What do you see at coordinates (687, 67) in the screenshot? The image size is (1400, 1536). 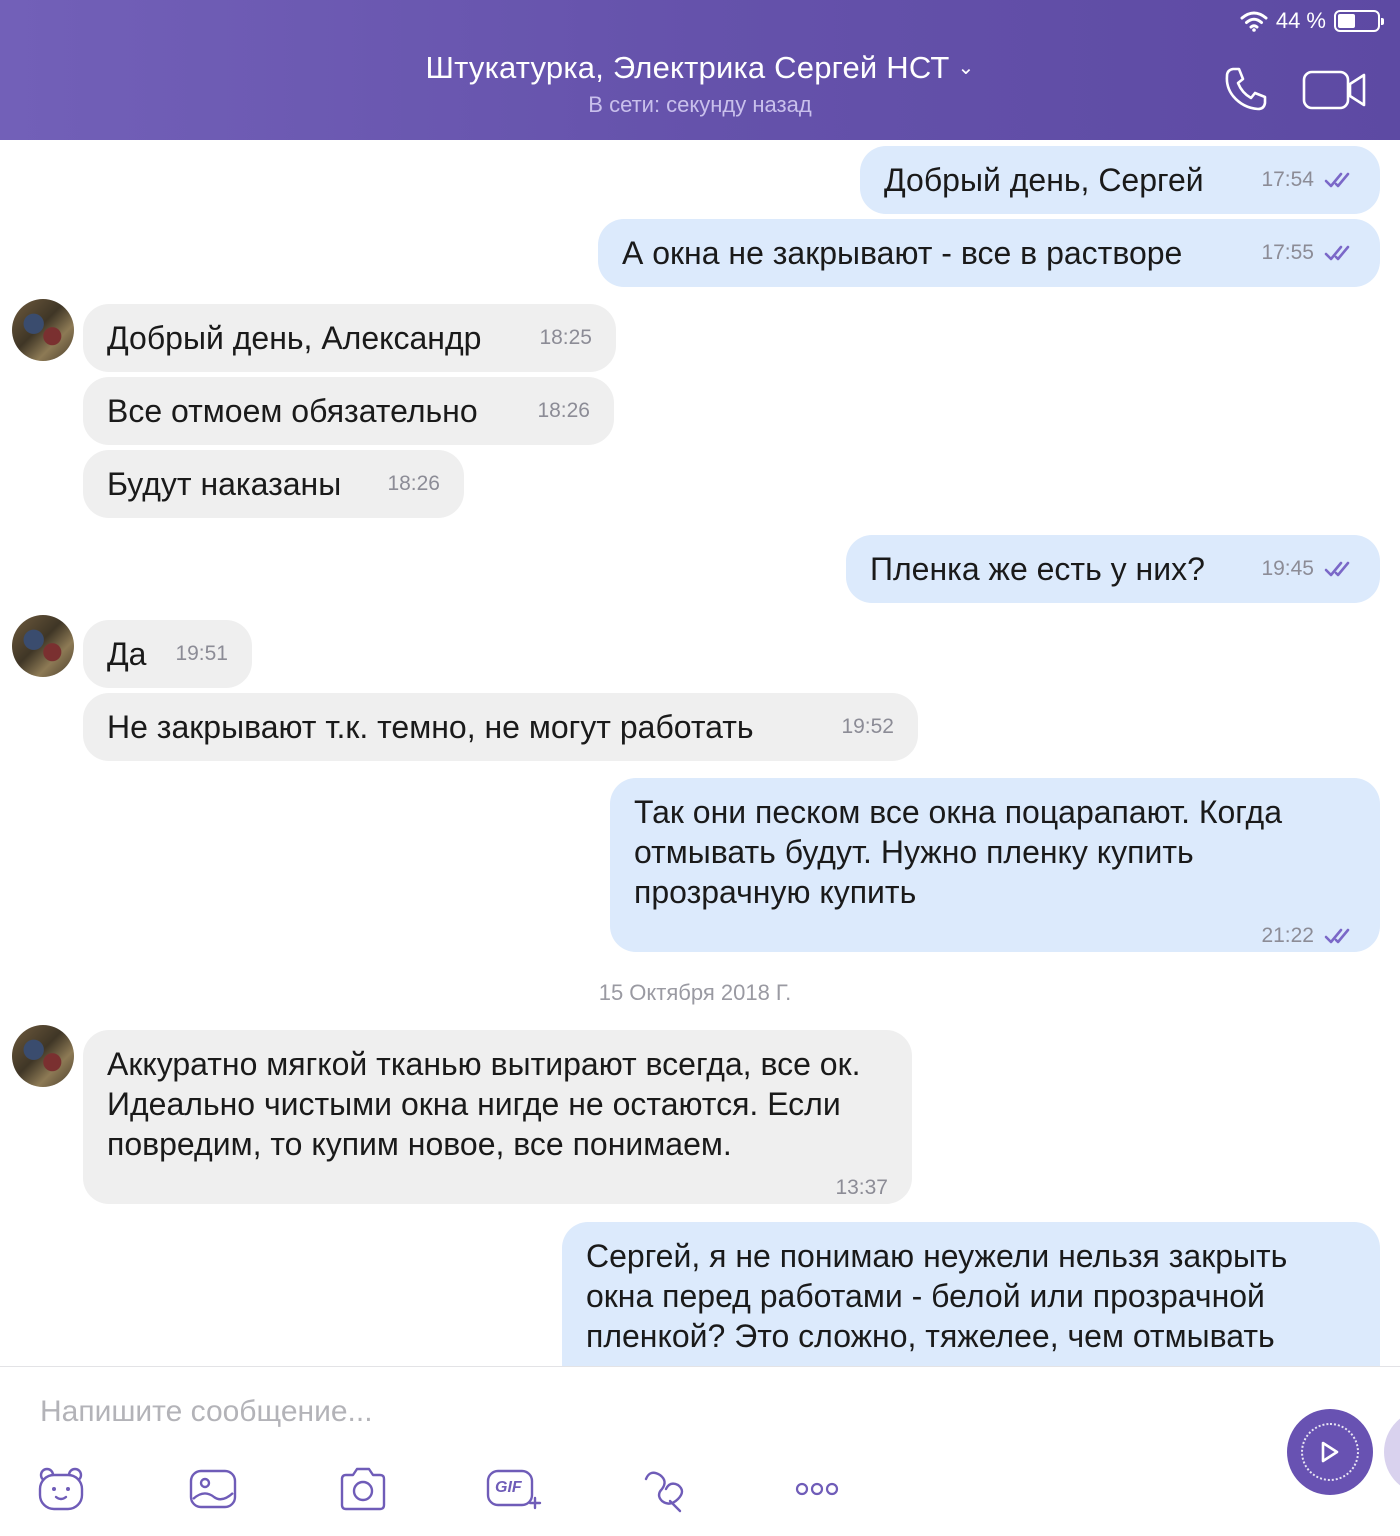 I see `contact-name-text: Штукатурка, Электрика Сергей НСТ` at bounding box center [687, 67].